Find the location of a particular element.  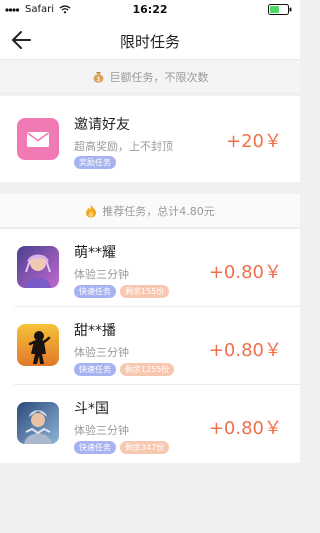

task-name: 斗*国 is located at coordinates (91, 409).